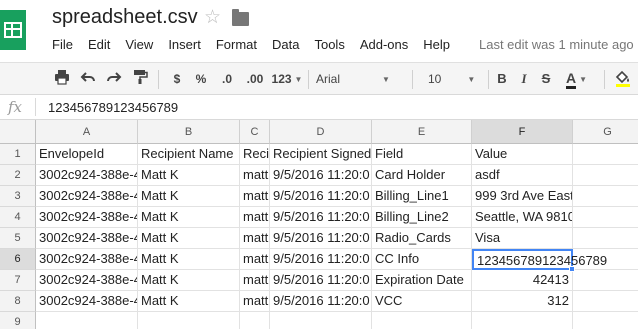 The width and height of the screenshot is (638, 329). I want to click on cell-g5, so click(605, 238).